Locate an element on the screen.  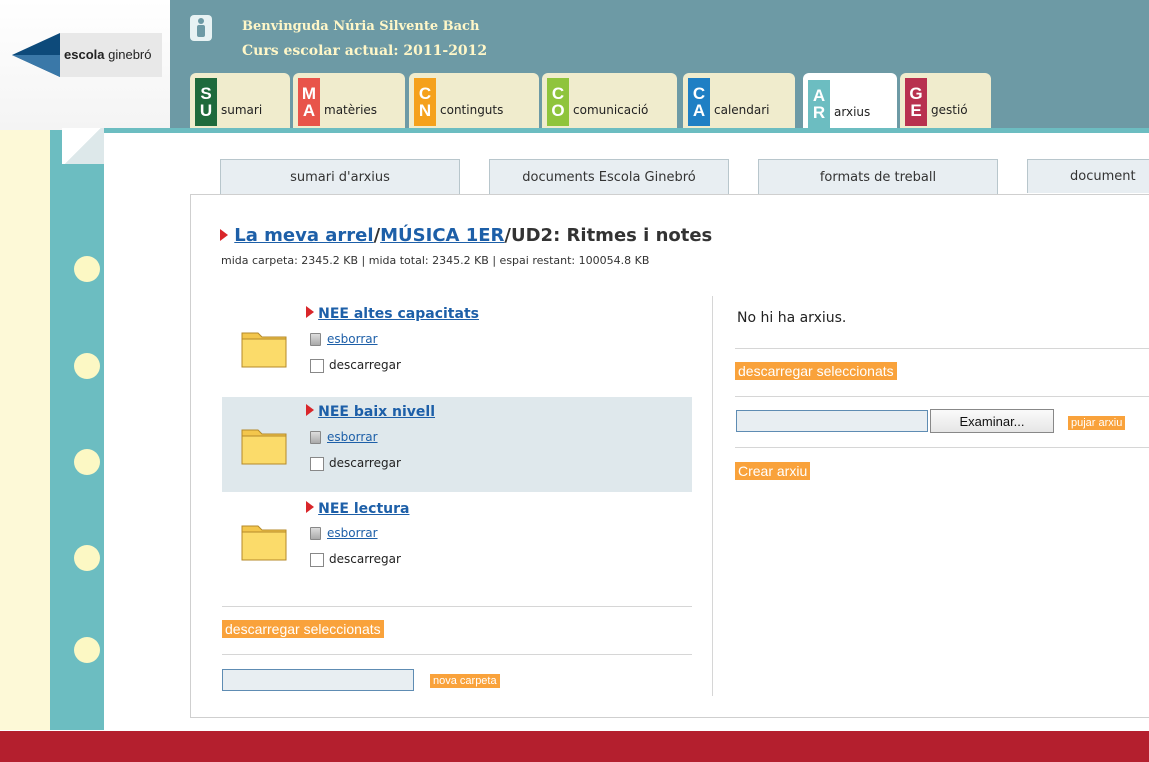
tab-arxius: AR arxius is located at coordinates (850, 101).